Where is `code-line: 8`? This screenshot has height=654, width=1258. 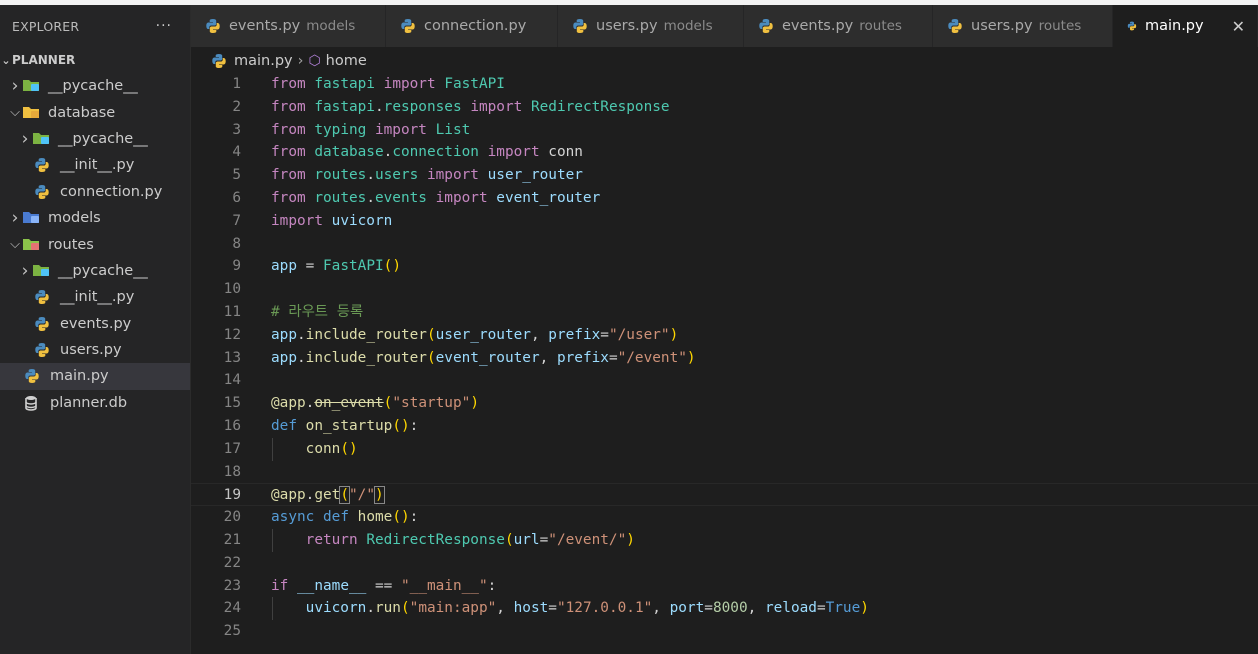
code-line: 8 is located at coordinates (724, 244).